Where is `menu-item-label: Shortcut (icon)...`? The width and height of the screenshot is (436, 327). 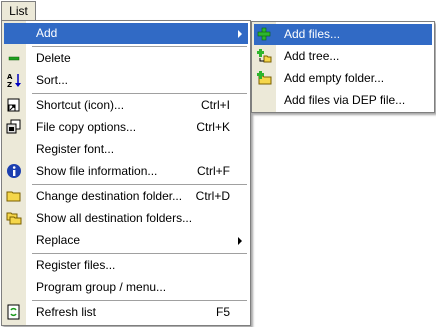 menu-item-label: Shortcut (icon)... is located at coordinates (80, 105).